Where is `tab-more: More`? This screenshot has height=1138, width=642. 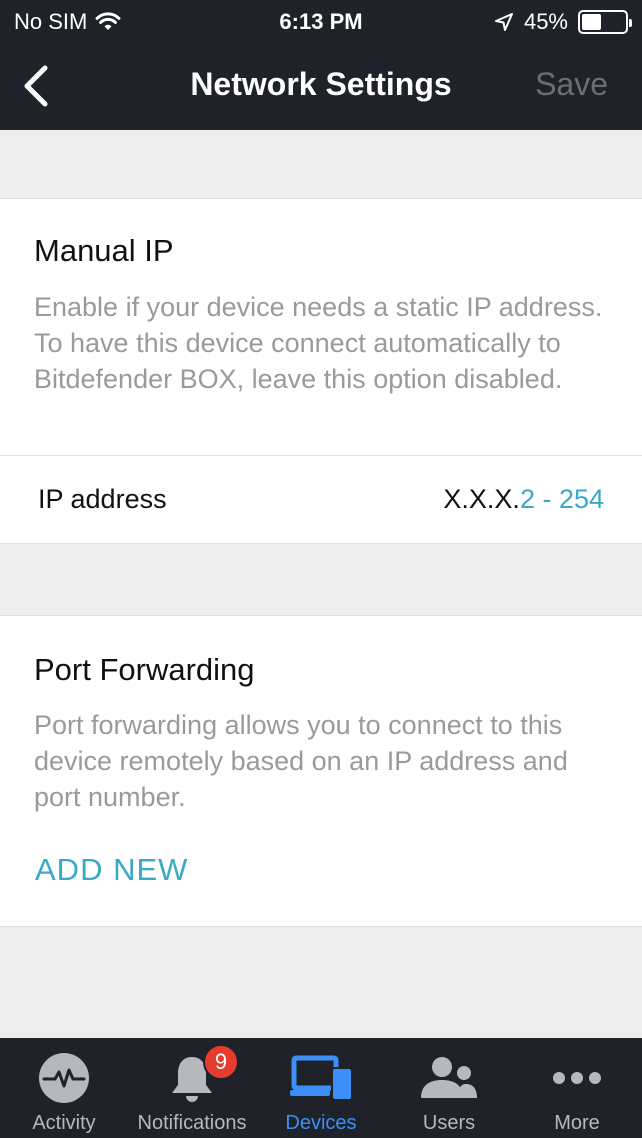 tab-more: More is located at coordinates (577, 1088).